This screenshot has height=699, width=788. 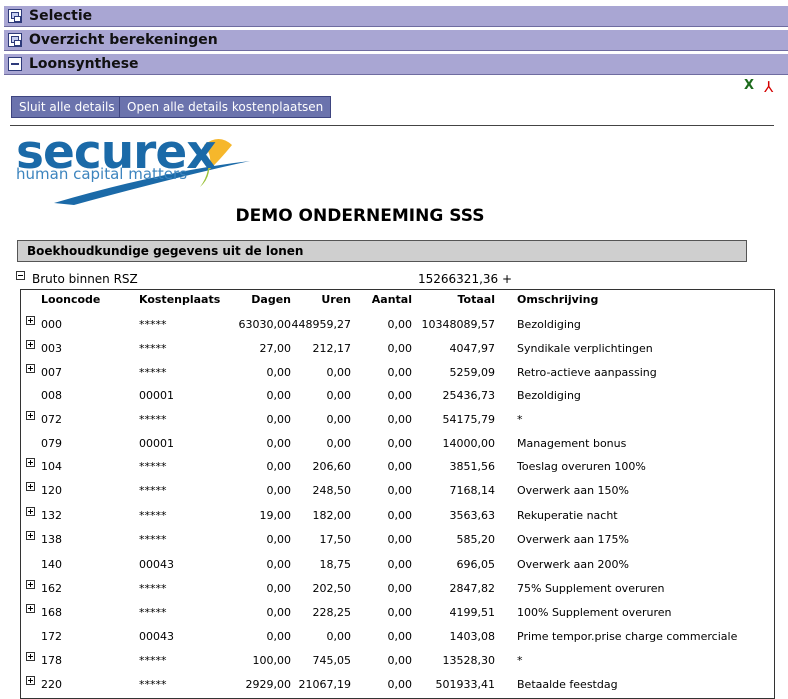 I want to click on cell-total: 3851,56, so click(x=472, y=466).